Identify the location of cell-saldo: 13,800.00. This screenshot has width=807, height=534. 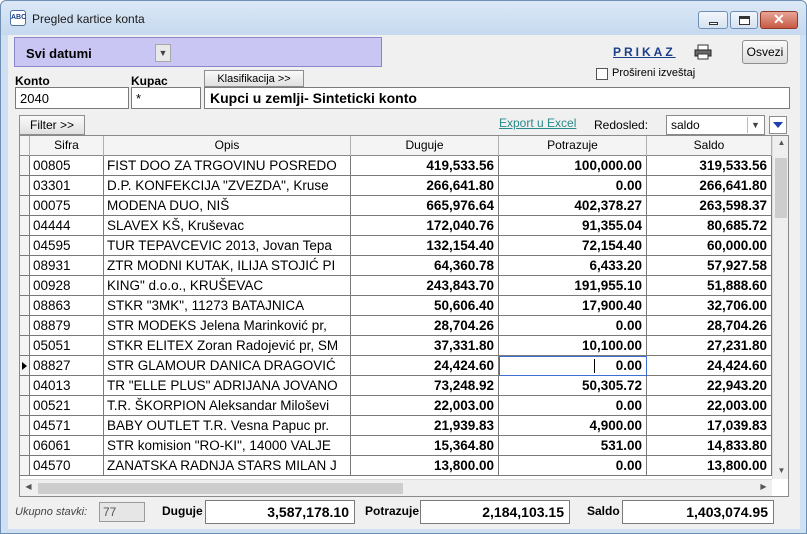
(709, 466).